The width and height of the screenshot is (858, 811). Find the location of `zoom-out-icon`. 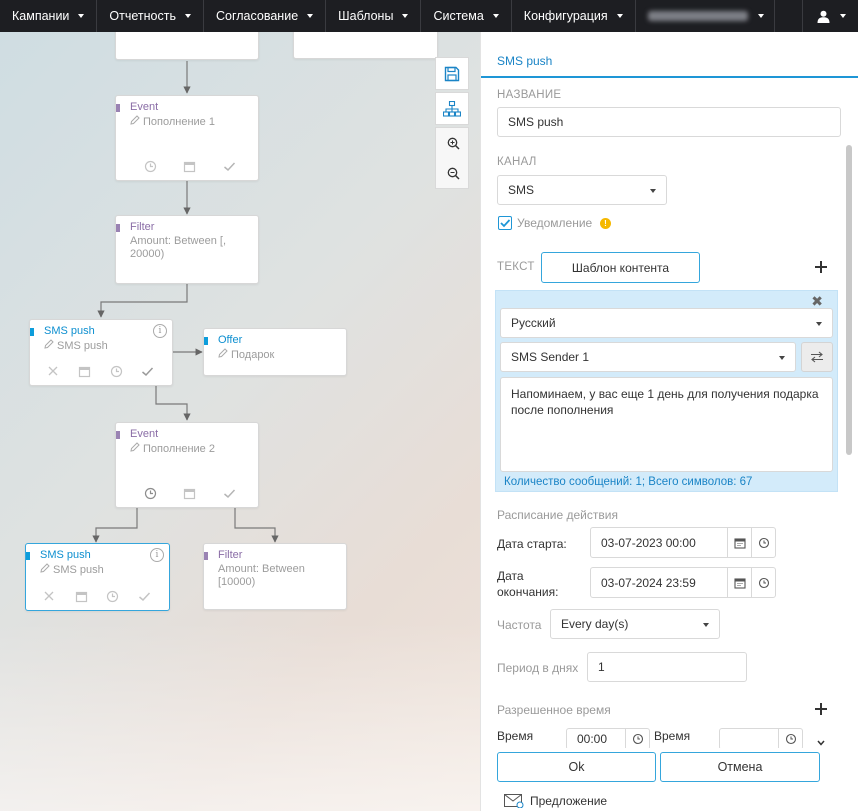

zoom-out-icon is located at coordinates (453, 173).